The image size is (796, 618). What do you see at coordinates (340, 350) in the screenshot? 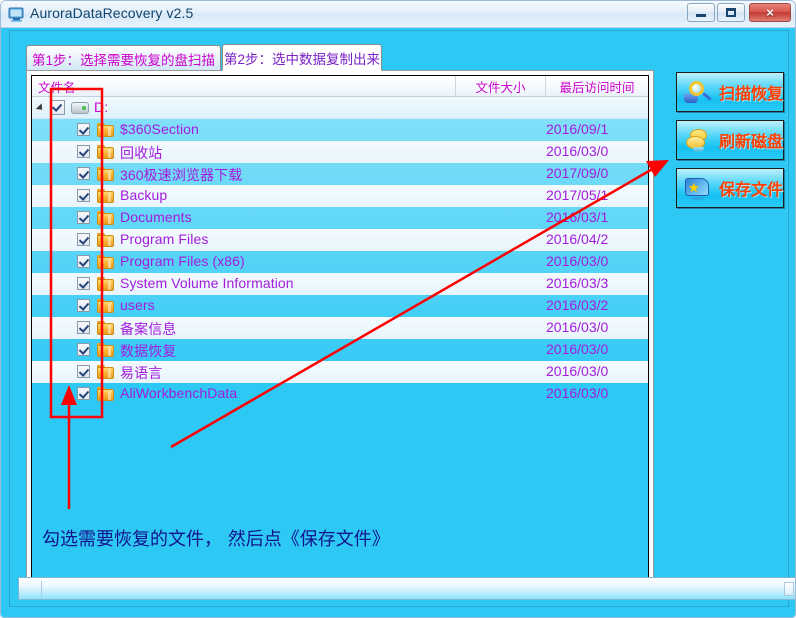
I see `tree-row: 数据恢复 2016/03/0` at bounding box center [340, 350].